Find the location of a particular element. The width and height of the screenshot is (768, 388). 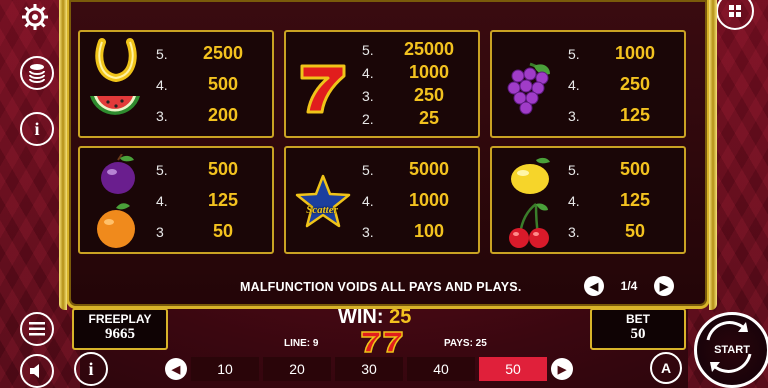

seven-icon is located at coordinates (323, 89).